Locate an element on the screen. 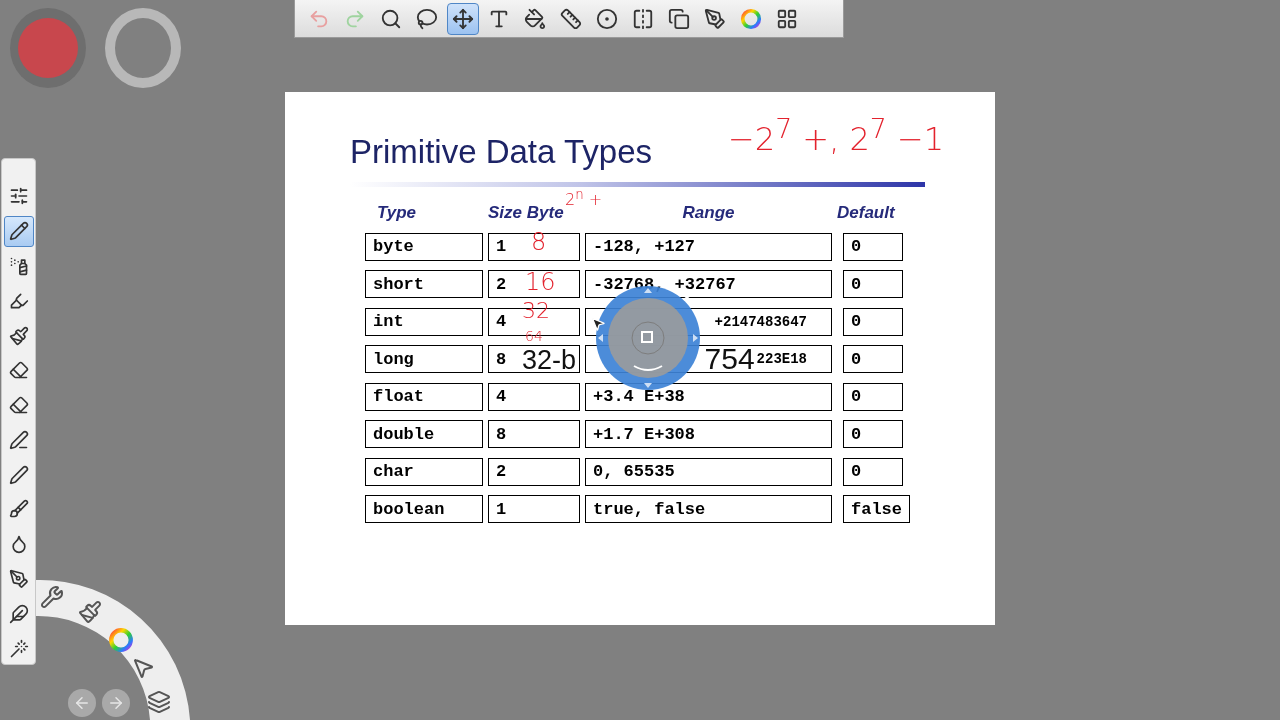 The width and height of the screenshot is (1280, 720). ruler-icon is located at coordinates (571, 18).